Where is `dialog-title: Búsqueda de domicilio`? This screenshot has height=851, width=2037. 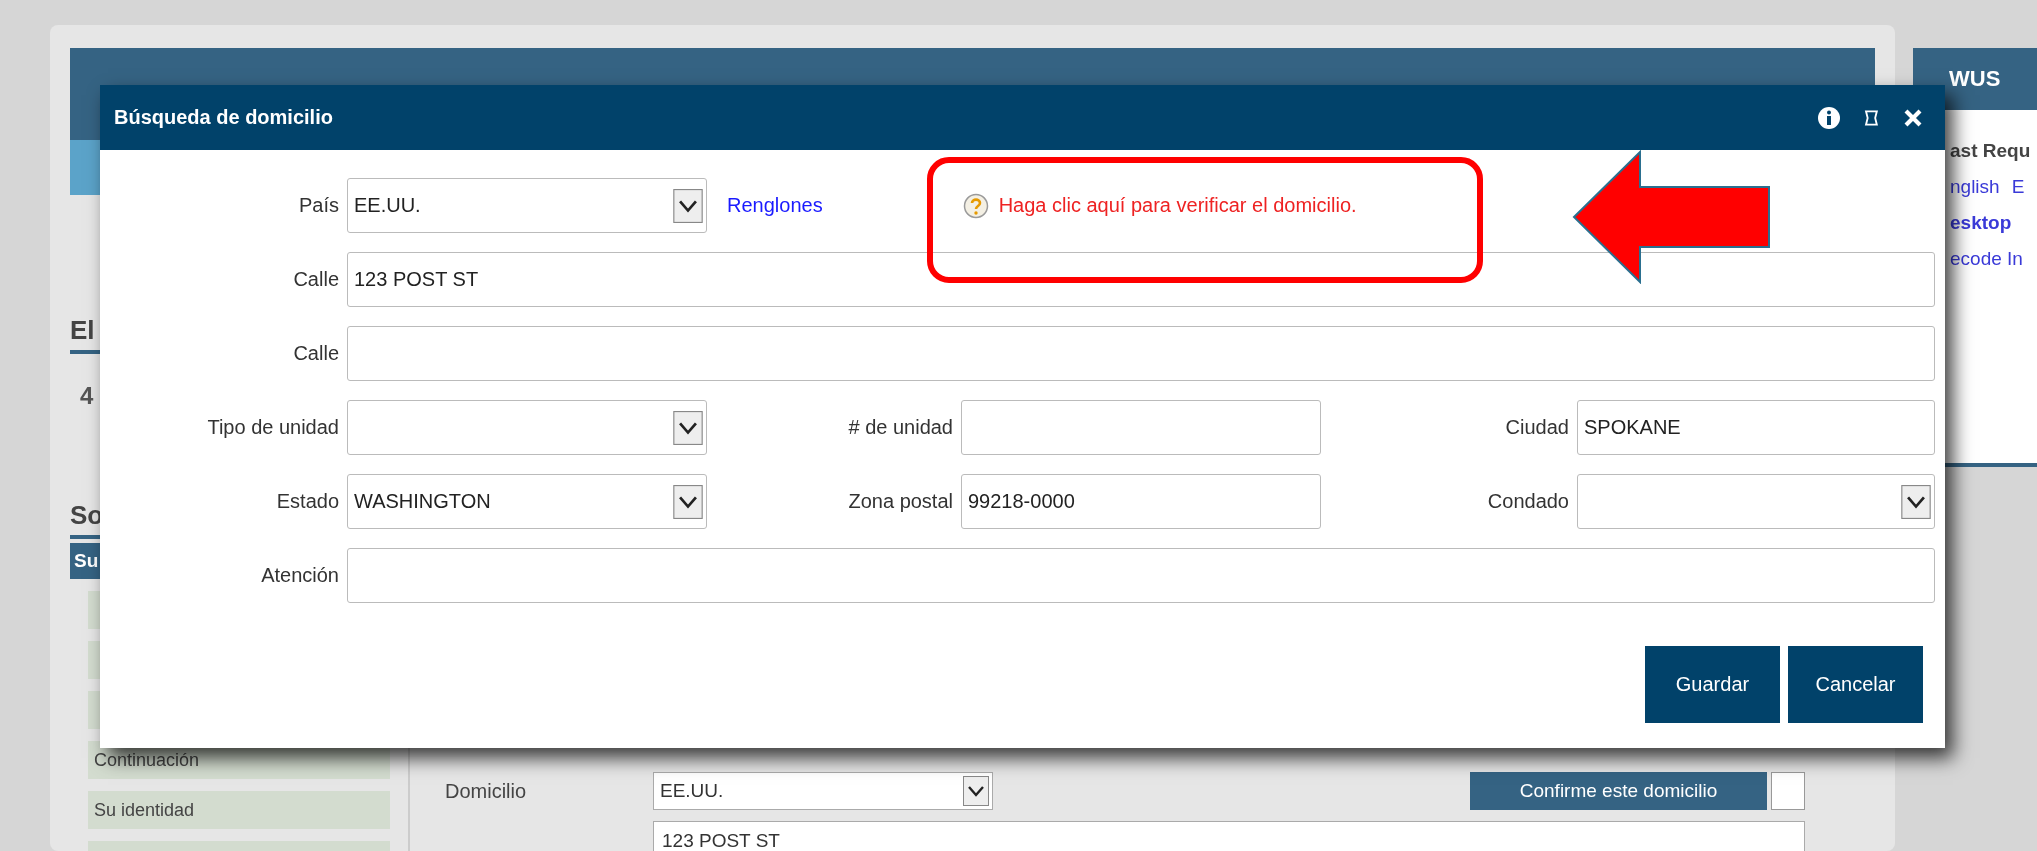
dialog-title: Búsqueda de domicilio is located at coordinates (223, 117).